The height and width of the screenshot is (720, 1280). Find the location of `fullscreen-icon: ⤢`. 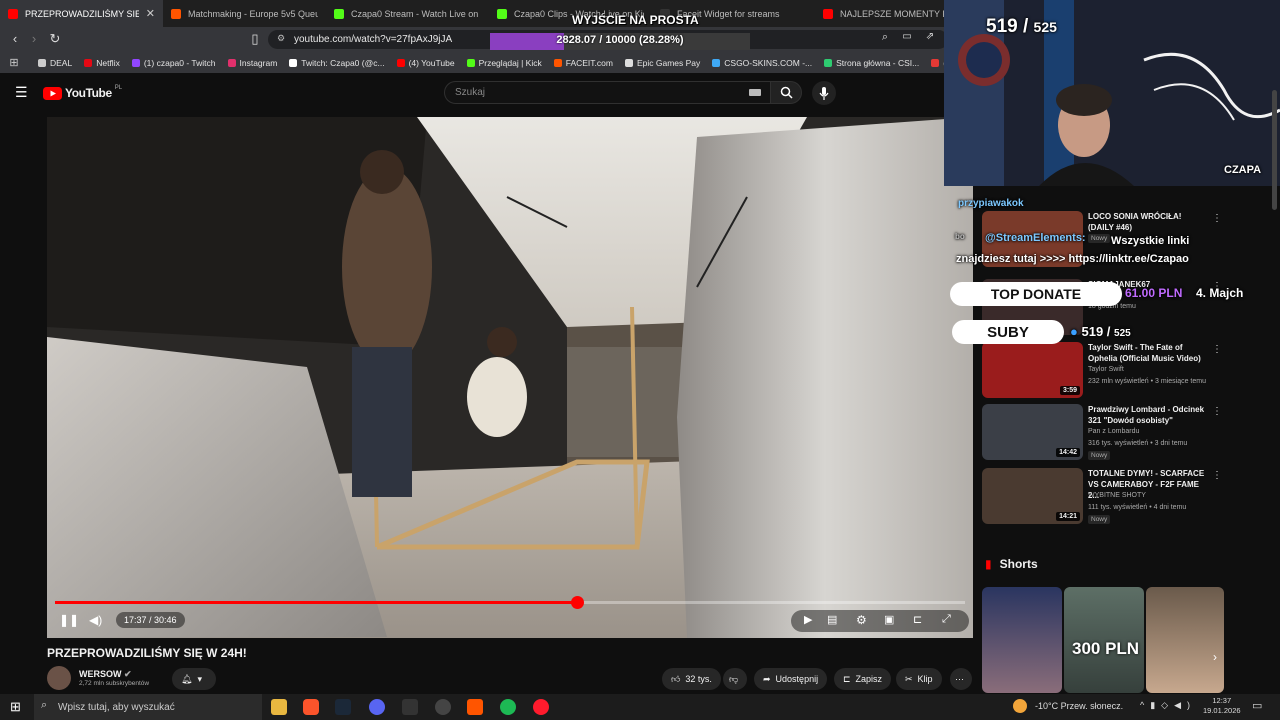

fullscreen-icon: ⤢ is located at coordinates (946, 619).